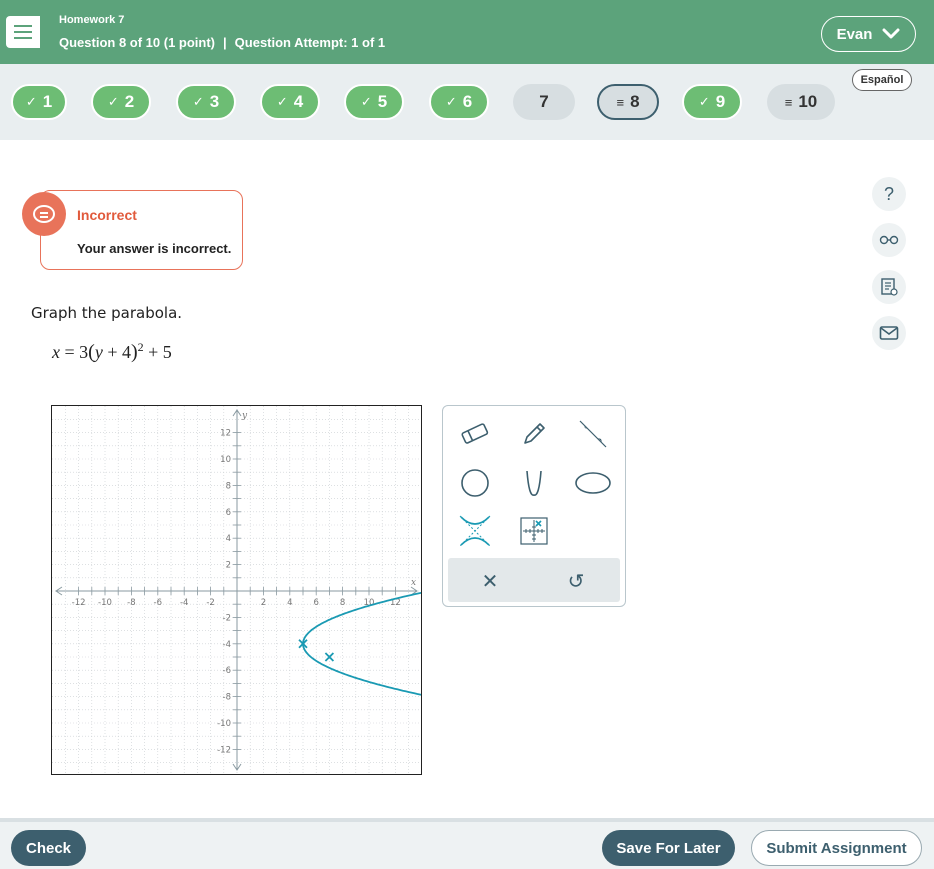  What do you see at coordinates (107, 313) in the screenshot?
I see `question-prompt: Graph the parabola.` at bounding box center [107, 313].